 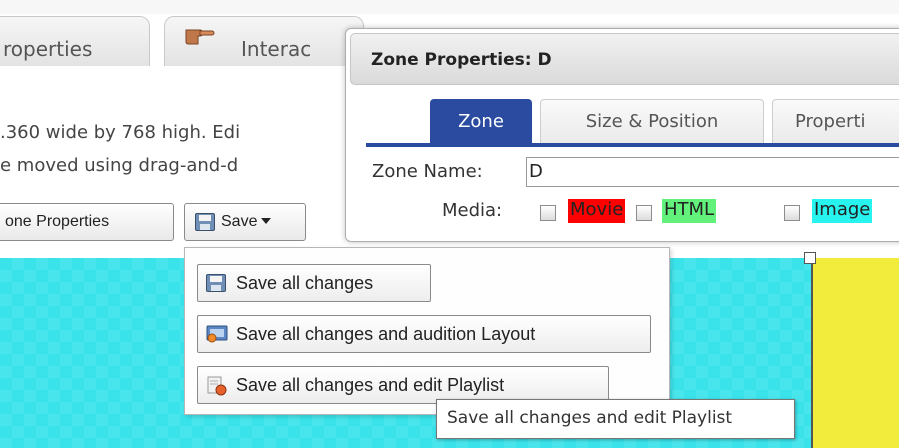 I want to click on html-label: HTML, so click(x=689, y=211).